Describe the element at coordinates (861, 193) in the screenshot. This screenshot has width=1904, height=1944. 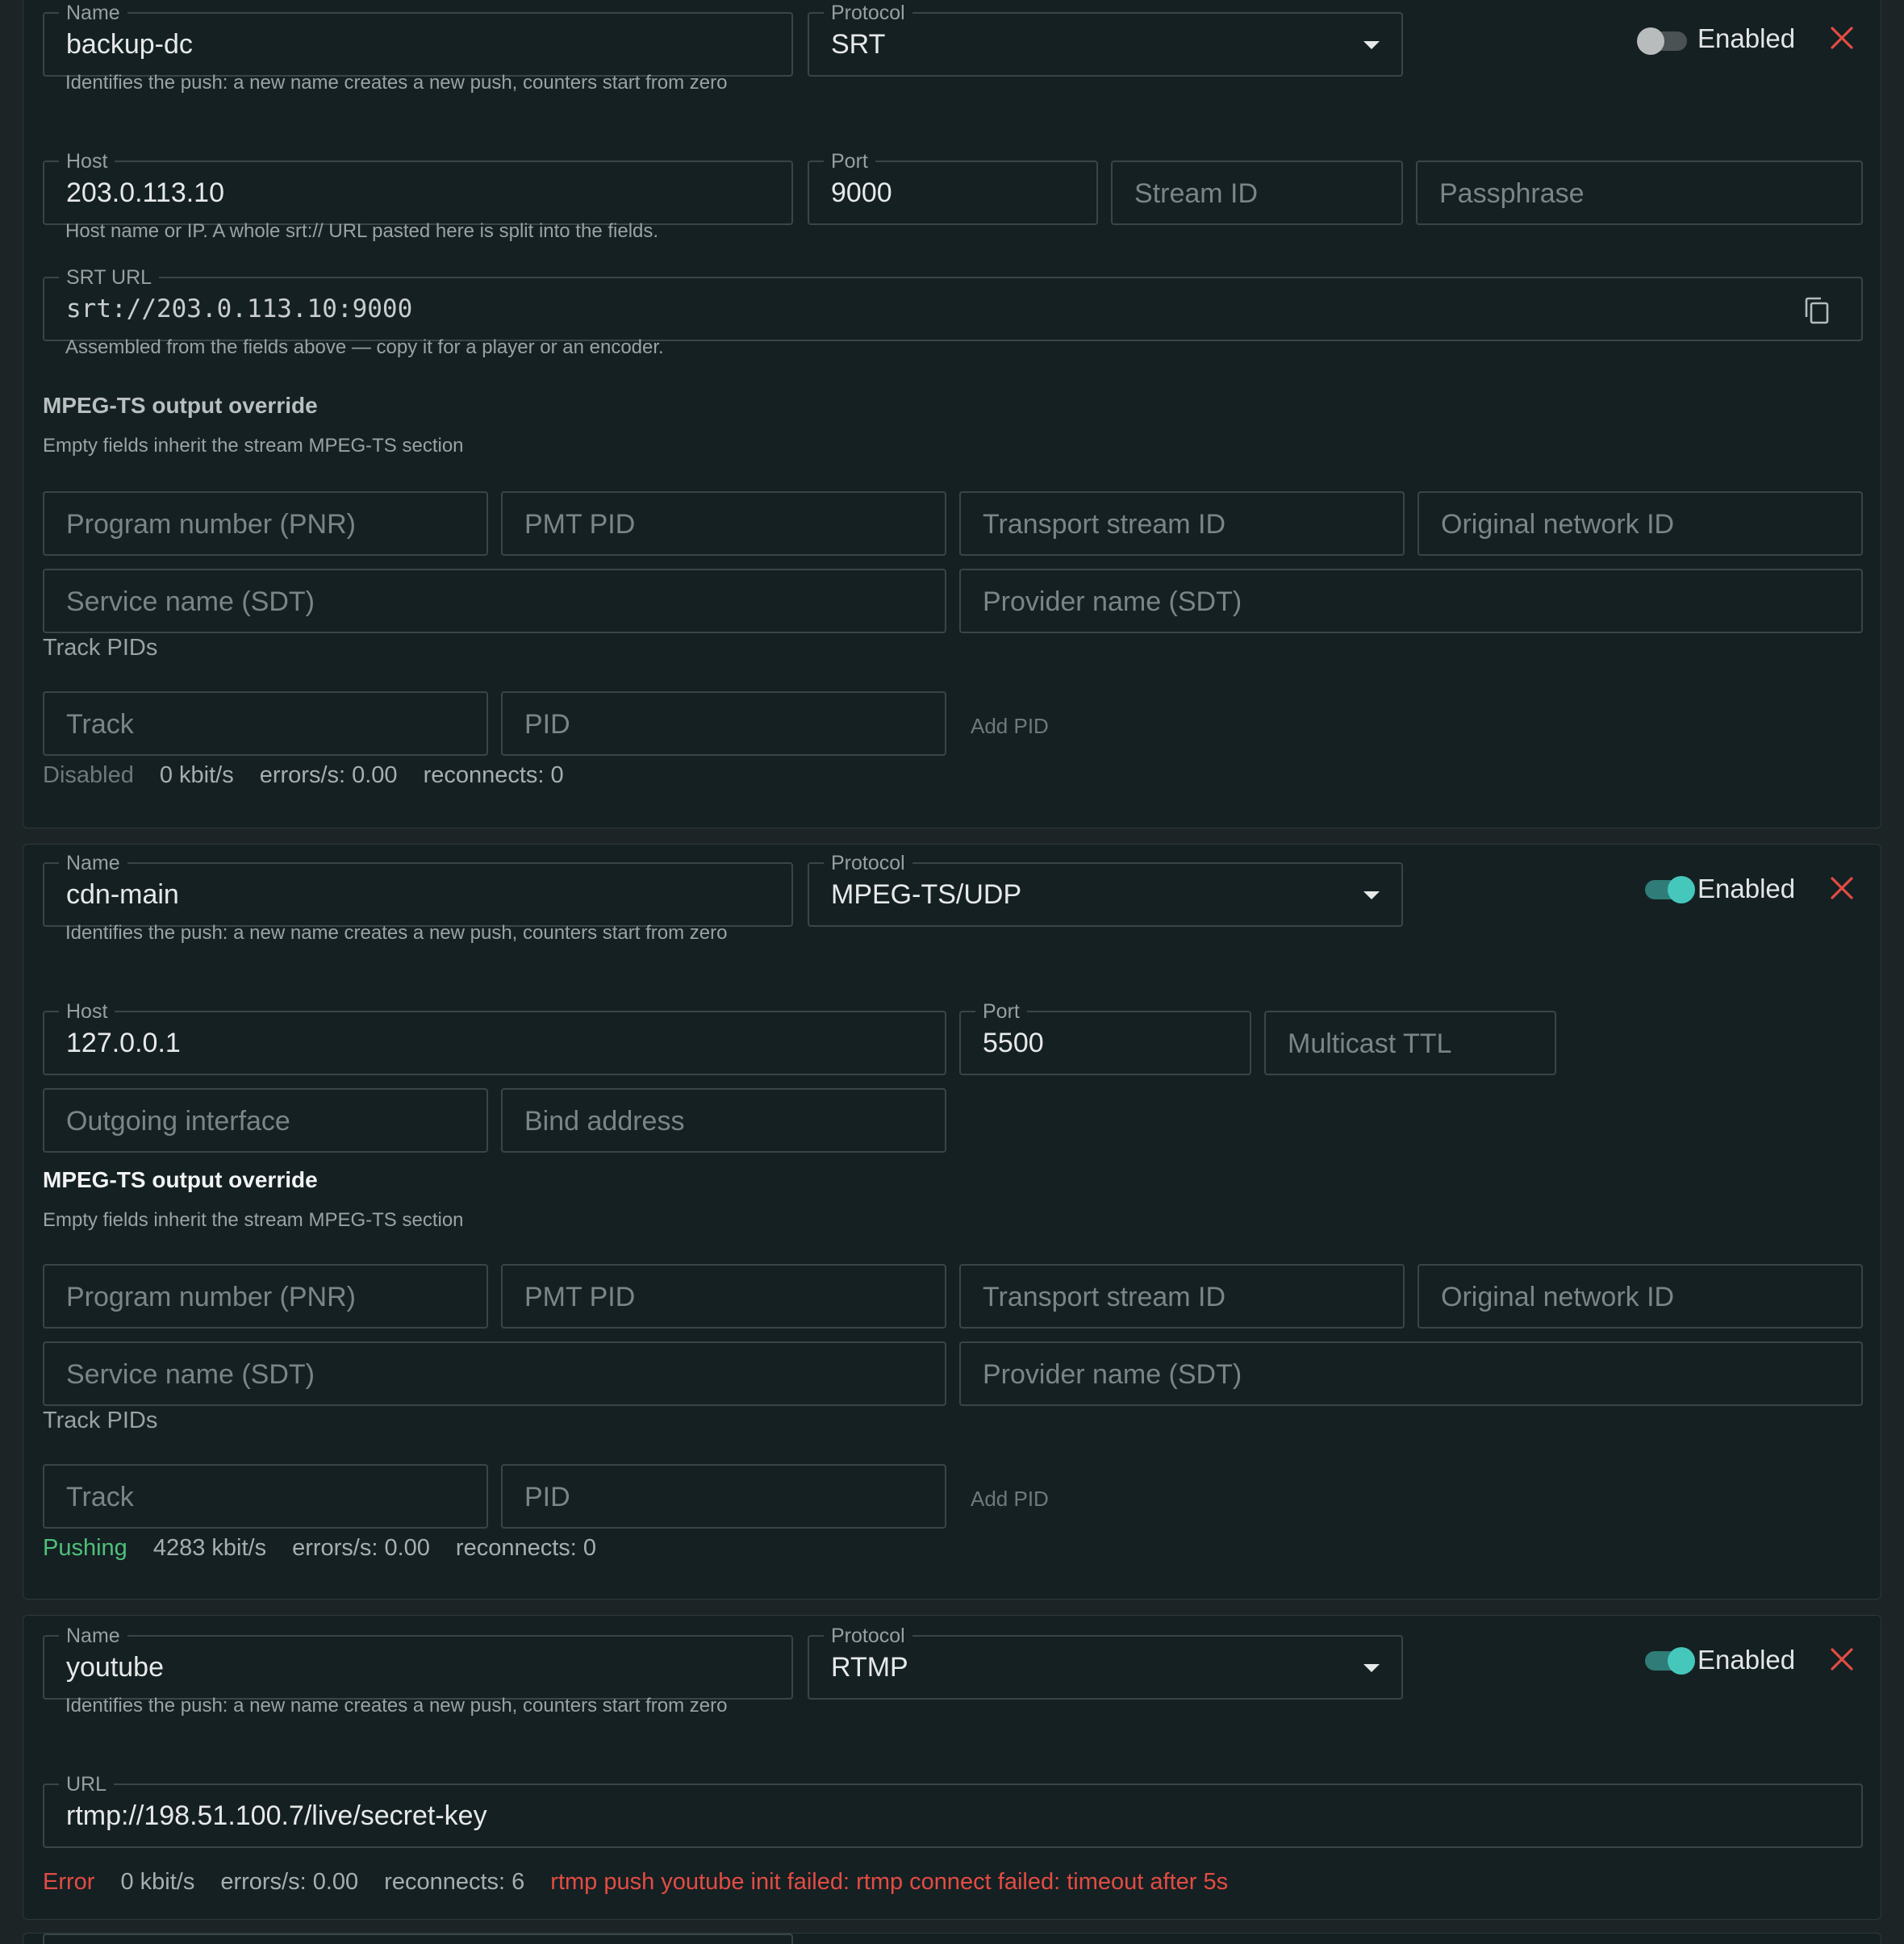
I see `port-value: 9000` at that location.